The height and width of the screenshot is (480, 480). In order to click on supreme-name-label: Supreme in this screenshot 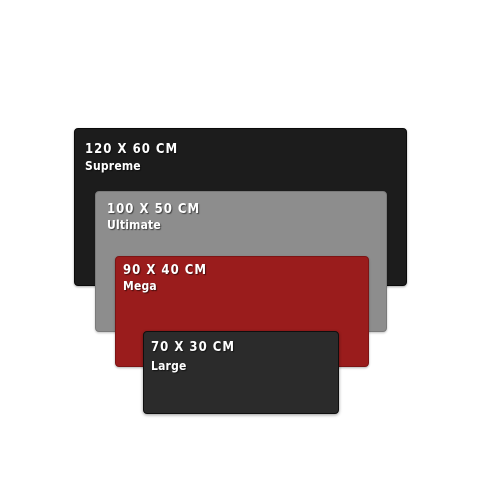, I will do `click(113, 166)`.